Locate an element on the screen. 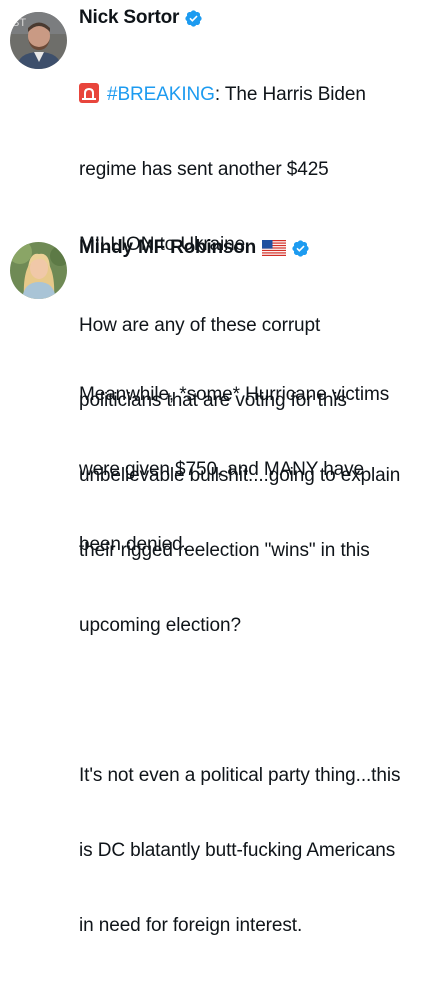  svg-text: ST is located at coordinates (19, 23).